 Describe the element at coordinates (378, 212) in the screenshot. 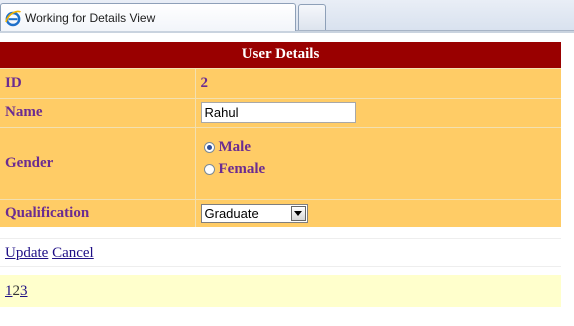

I see `qualification-cell: Graduate` at that location.